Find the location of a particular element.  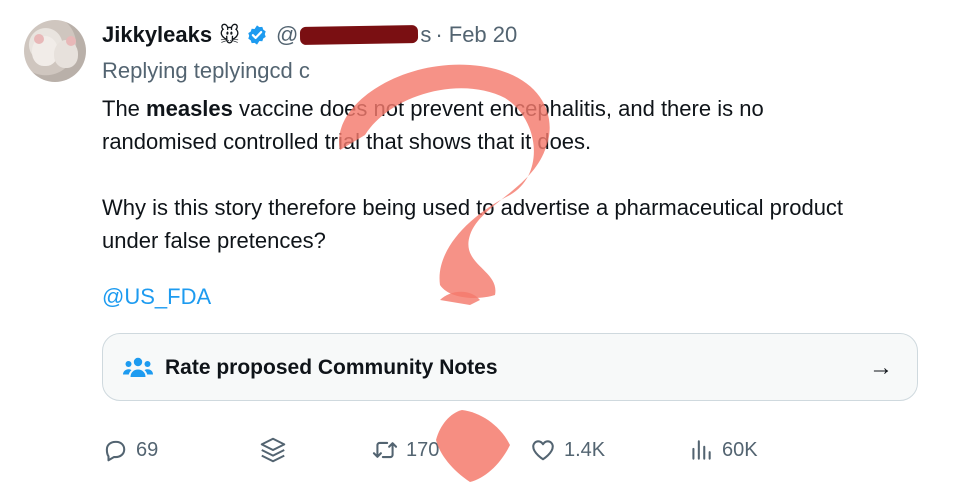

verified-badge-icon is located at coordinates (257, 35).